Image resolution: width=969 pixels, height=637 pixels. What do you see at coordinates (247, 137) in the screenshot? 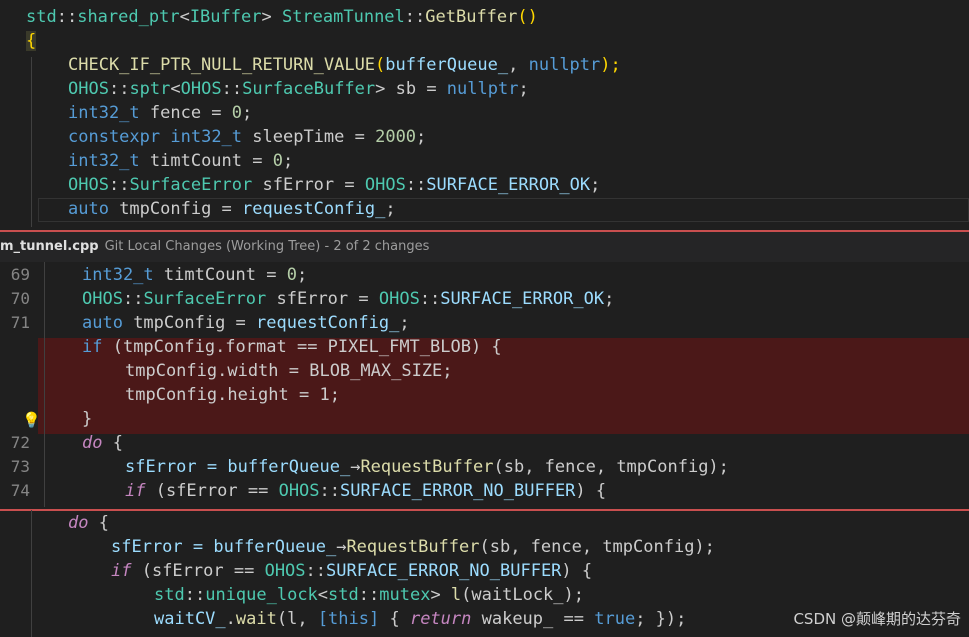
I see `code-line: constexpr int32_t sleepTime = 2000;` at bounding box center [247, 137].